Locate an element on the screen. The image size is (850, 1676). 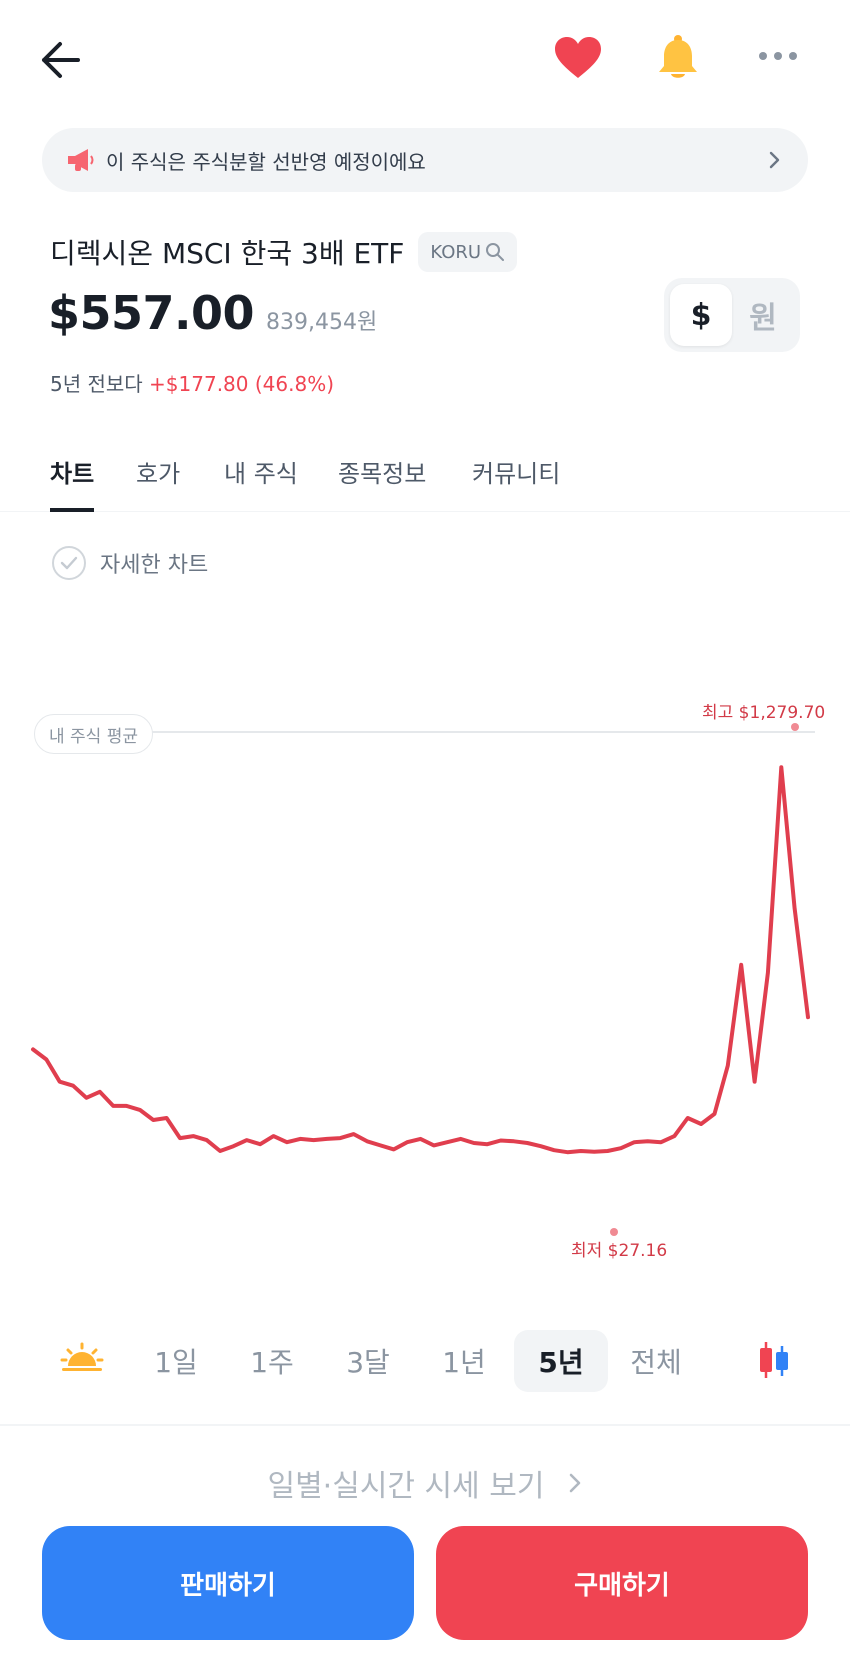
price-row: $557.00 839,454원 is located at coordinates (212, 313).